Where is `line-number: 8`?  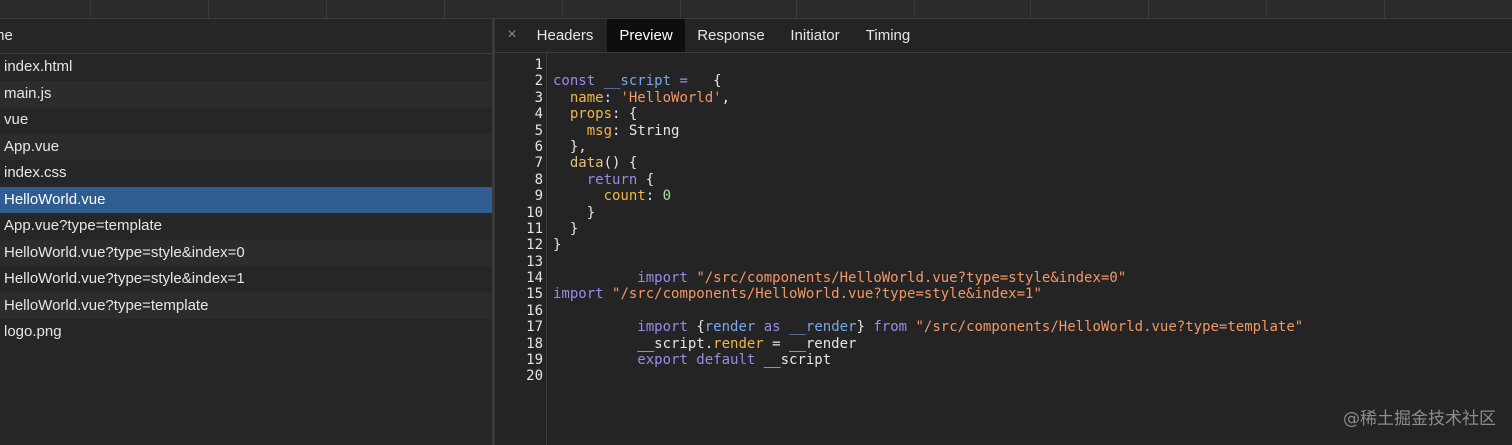
line-number: 8 is located at coordinates (538, 179).